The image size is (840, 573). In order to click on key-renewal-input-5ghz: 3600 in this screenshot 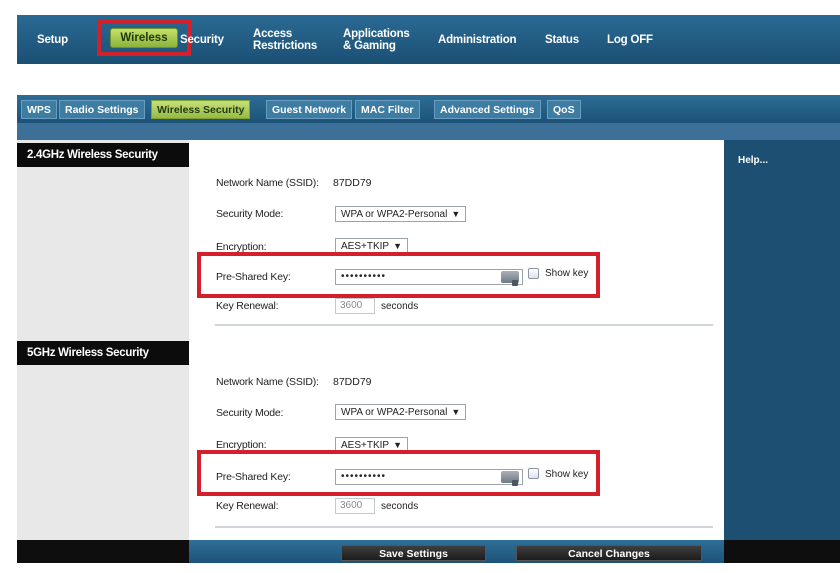, I will do `click(355, 506)`.